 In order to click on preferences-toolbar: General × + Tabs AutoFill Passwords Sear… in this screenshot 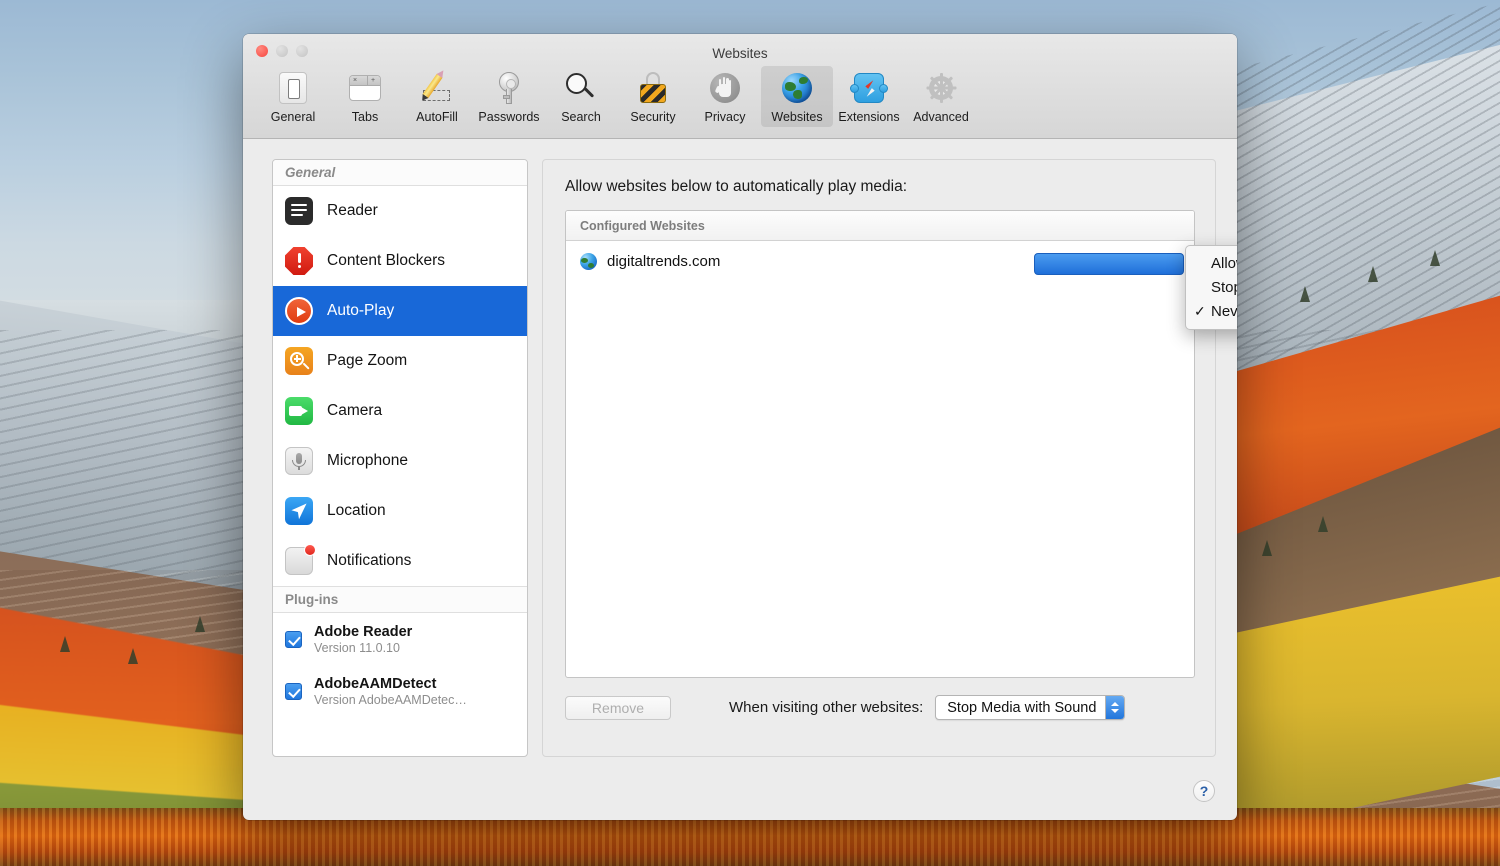, I will do `click(617, 96)`.